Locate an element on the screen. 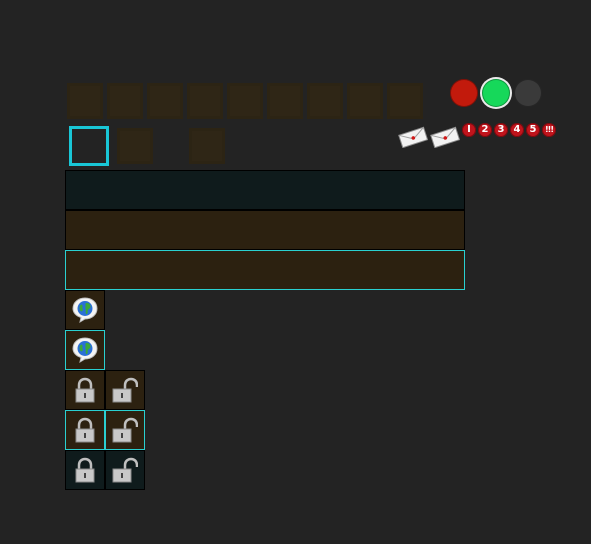 The width and height of the screenshot is (591, 544). globe-speech-tile is located at coordinates (85, 310).